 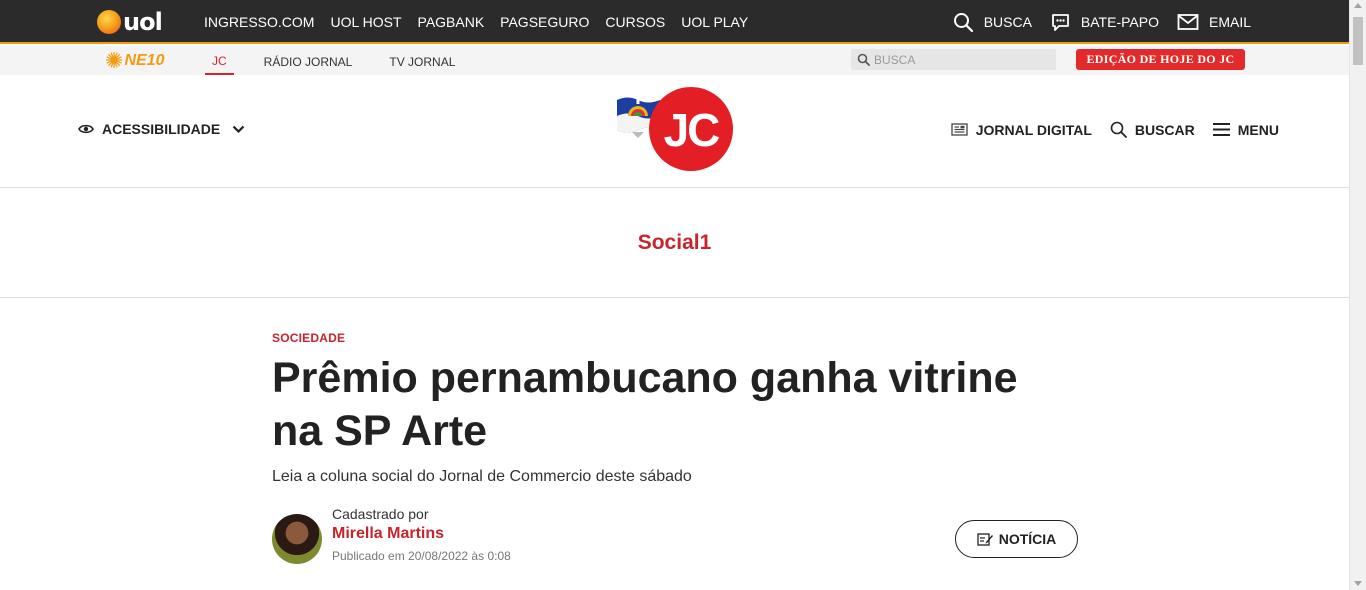 What do you see at coordinates (308, 338) in the screenshot?
I see `article-kicker: SOCIEDADE` at bounding box center [308, 338].